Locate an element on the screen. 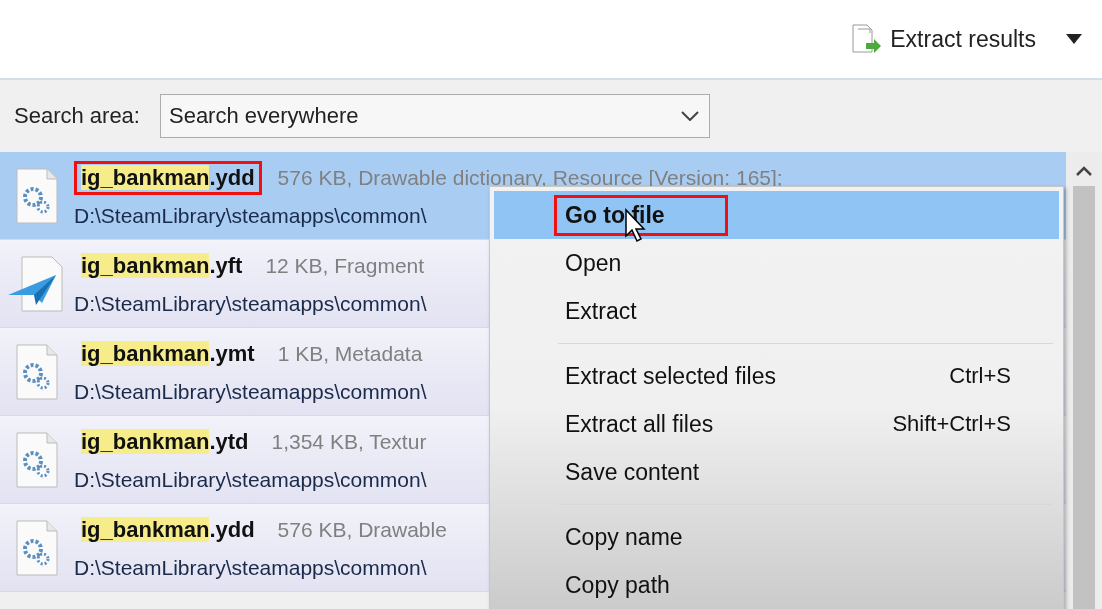 The width and height of the screenshot is (1102, 609). menu-item: Extract selected files Ctrl+S is located at coordinates (776, 376).